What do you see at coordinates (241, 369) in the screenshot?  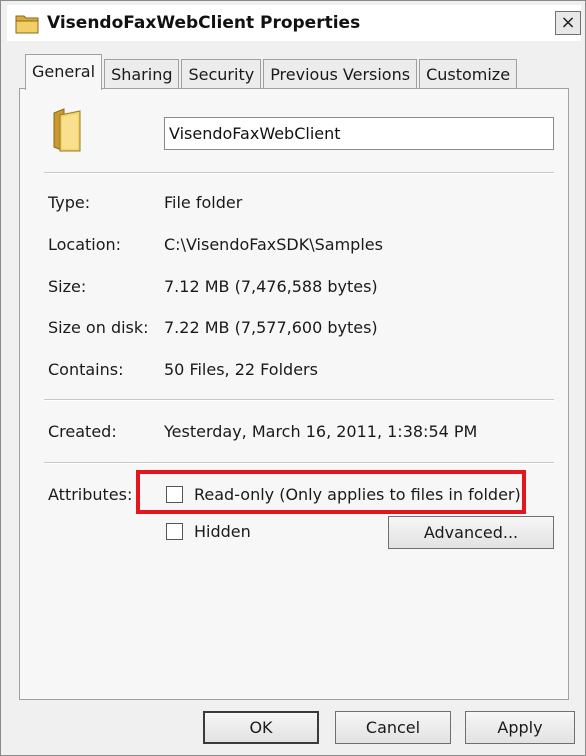 I see `contains-value: 50 Files, 22 Folders` at bounding box center [241, 369].